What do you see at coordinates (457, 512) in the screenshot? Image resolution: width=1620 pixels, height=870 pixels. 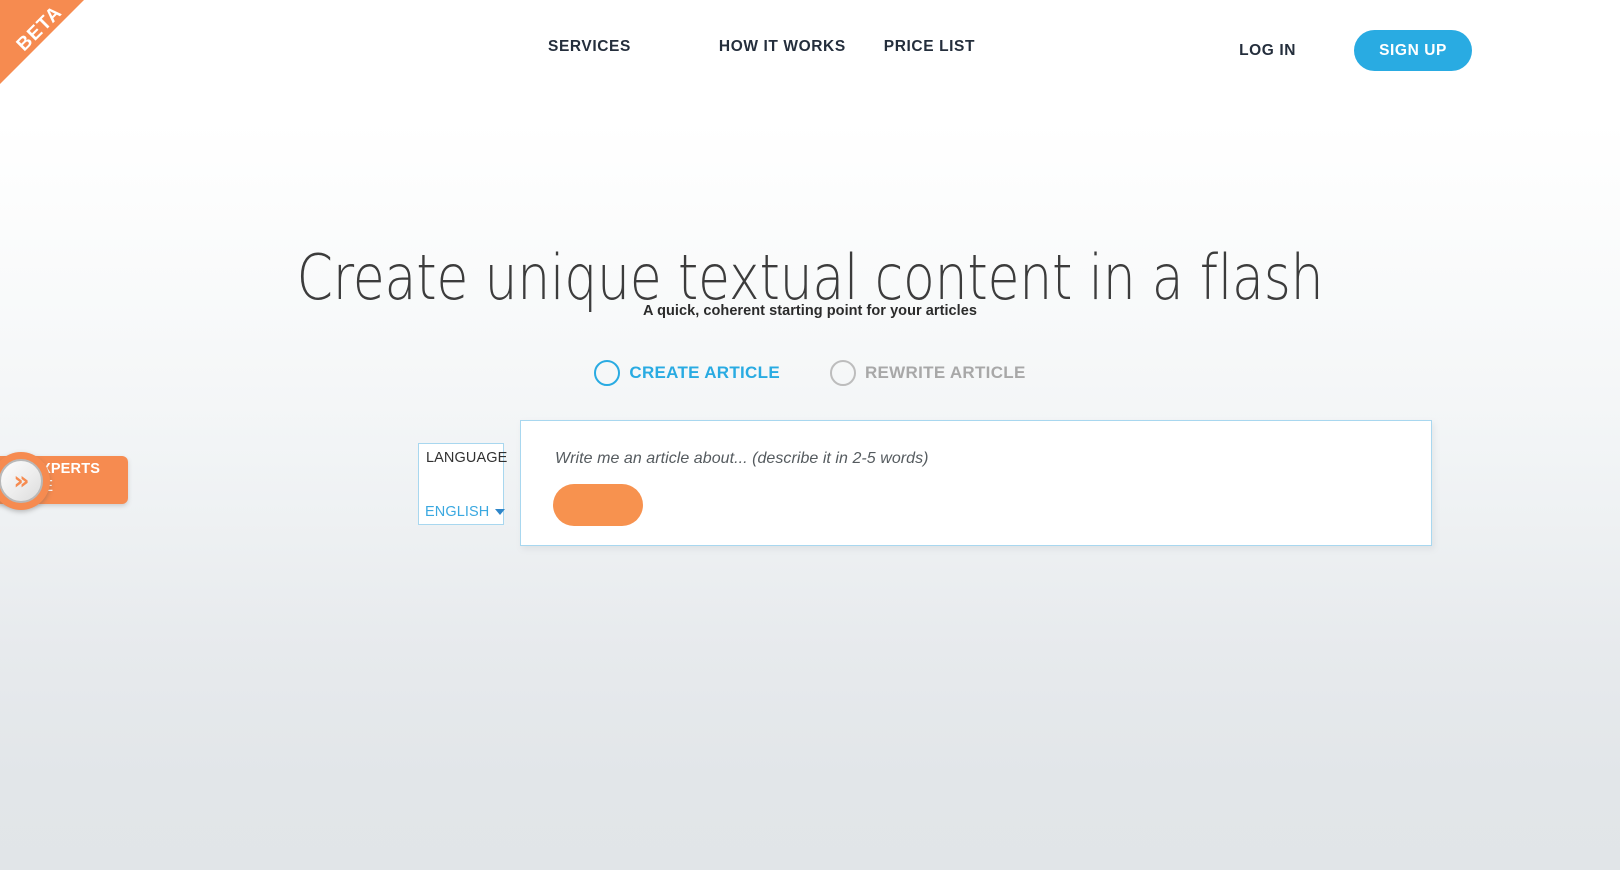 I see `language-value: ENGLISH` at bounding box center [457, 512].